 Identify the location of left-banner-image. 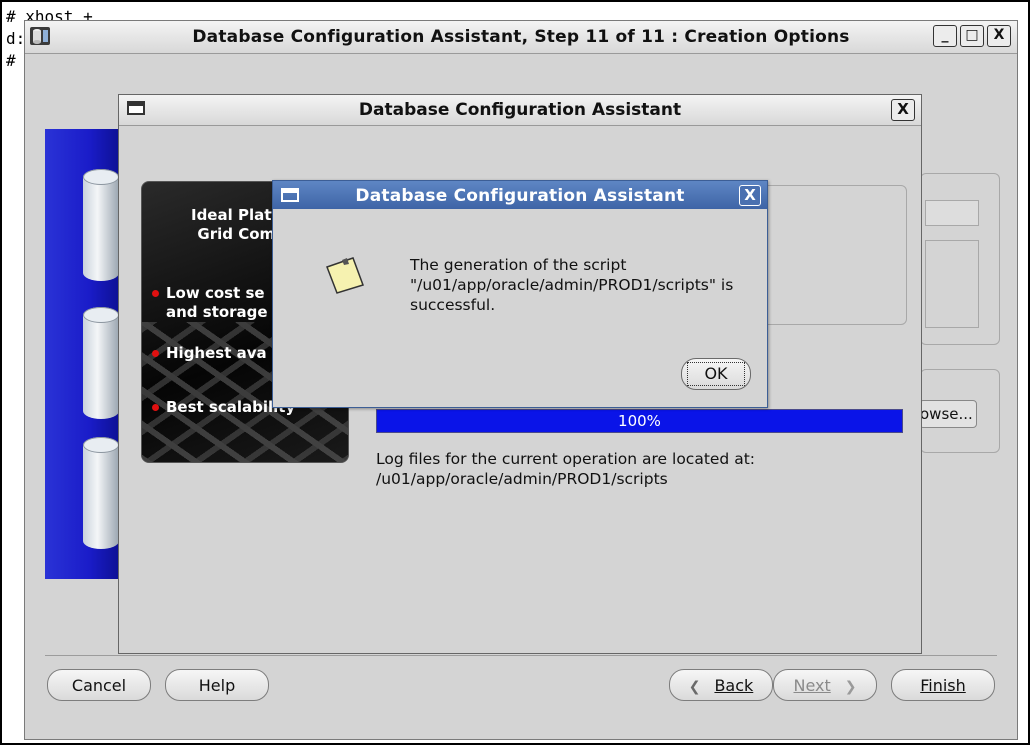
(85, 354).